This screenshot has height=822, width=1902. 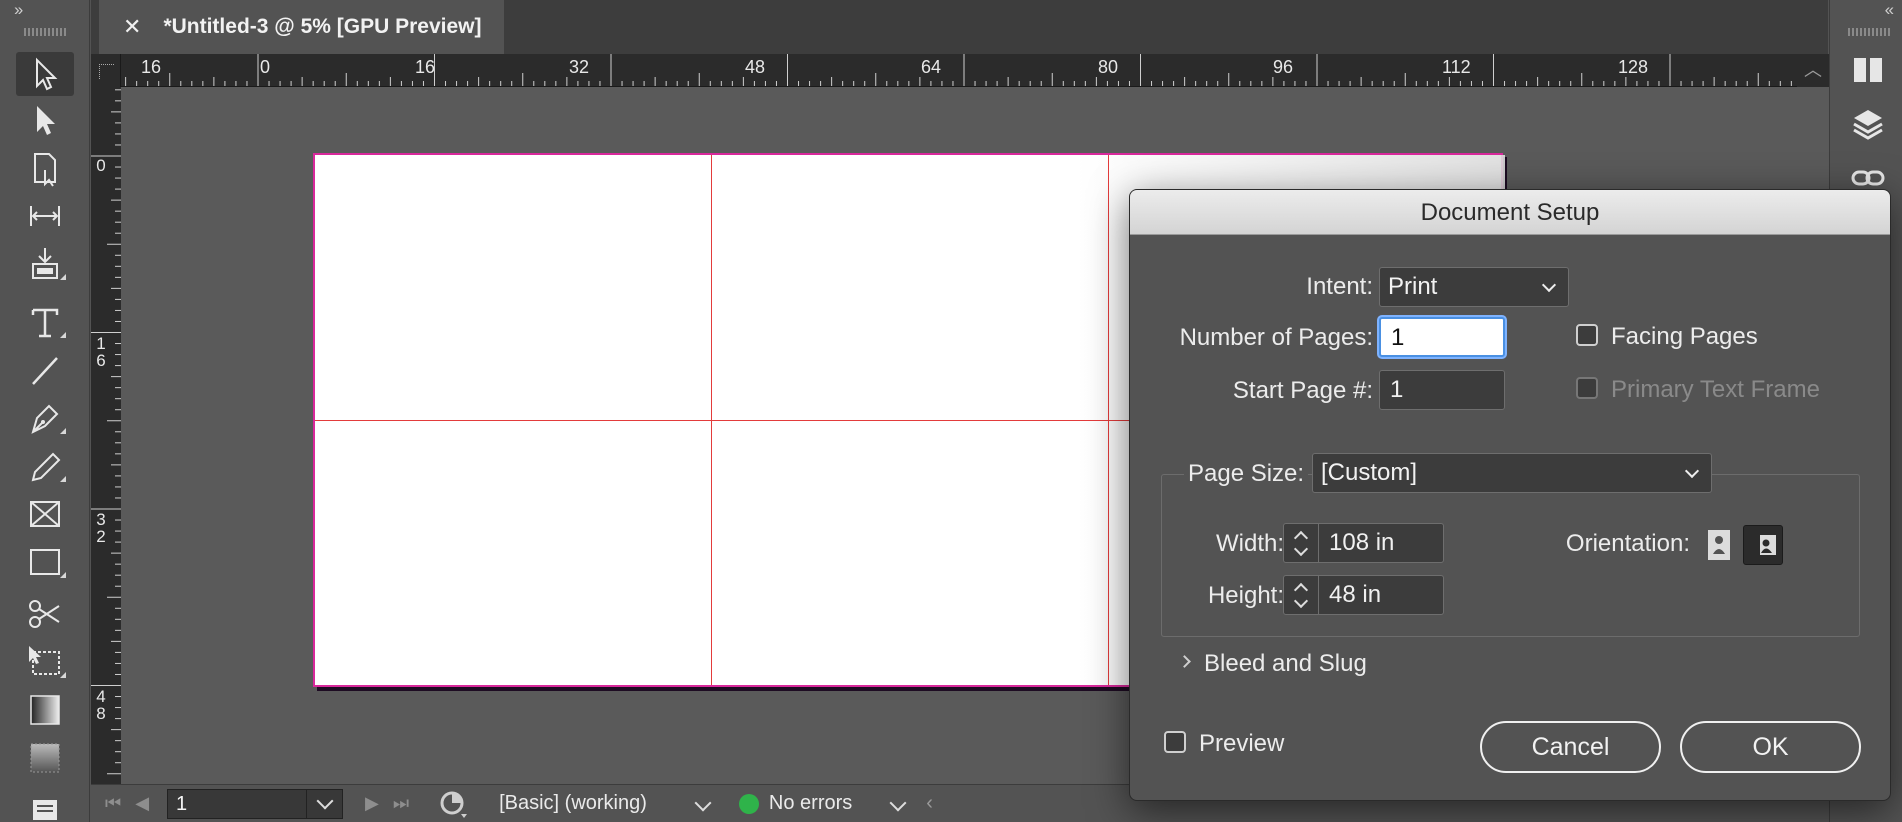 I want to click on preflight-profile: [Basic] (working), so click(x=573, y=803).